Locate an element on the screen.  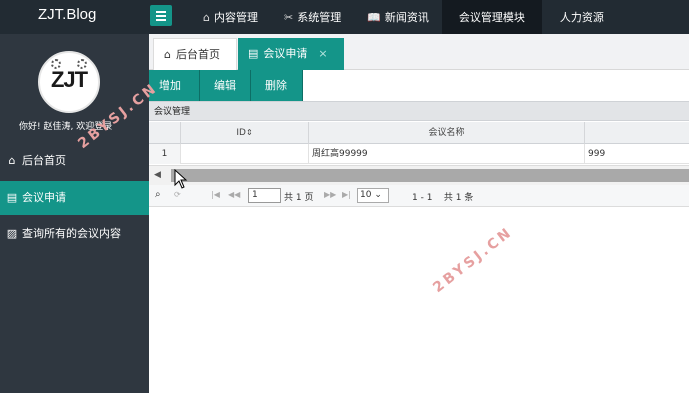
avatar: ZJT is located at coordinates (69, 82).